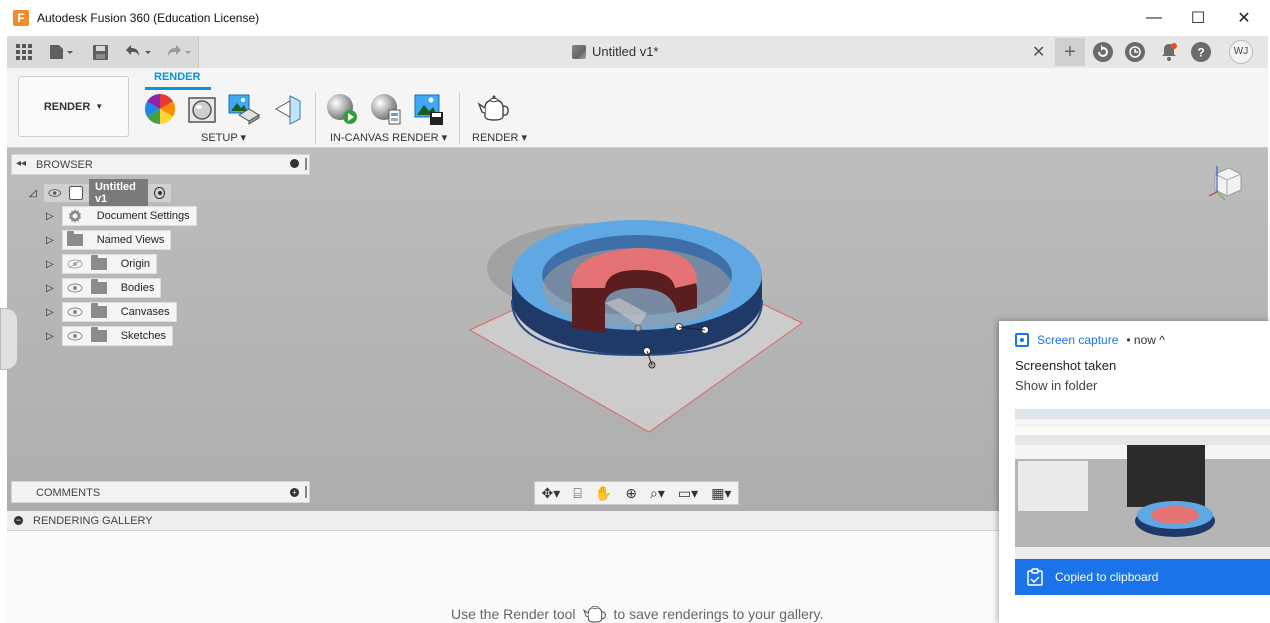 Image resolution: width=1270 pixels, height=623 pixels. I want to click on zoom-icon: ⊕, so click(631, 493).